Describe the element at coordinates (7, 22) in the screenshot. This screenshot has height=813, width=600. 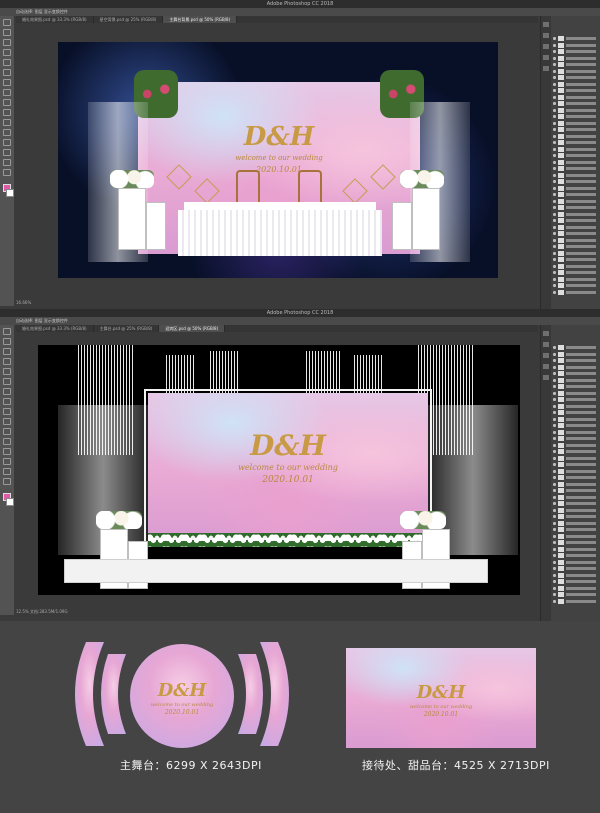
I see `move-icon` at that location.